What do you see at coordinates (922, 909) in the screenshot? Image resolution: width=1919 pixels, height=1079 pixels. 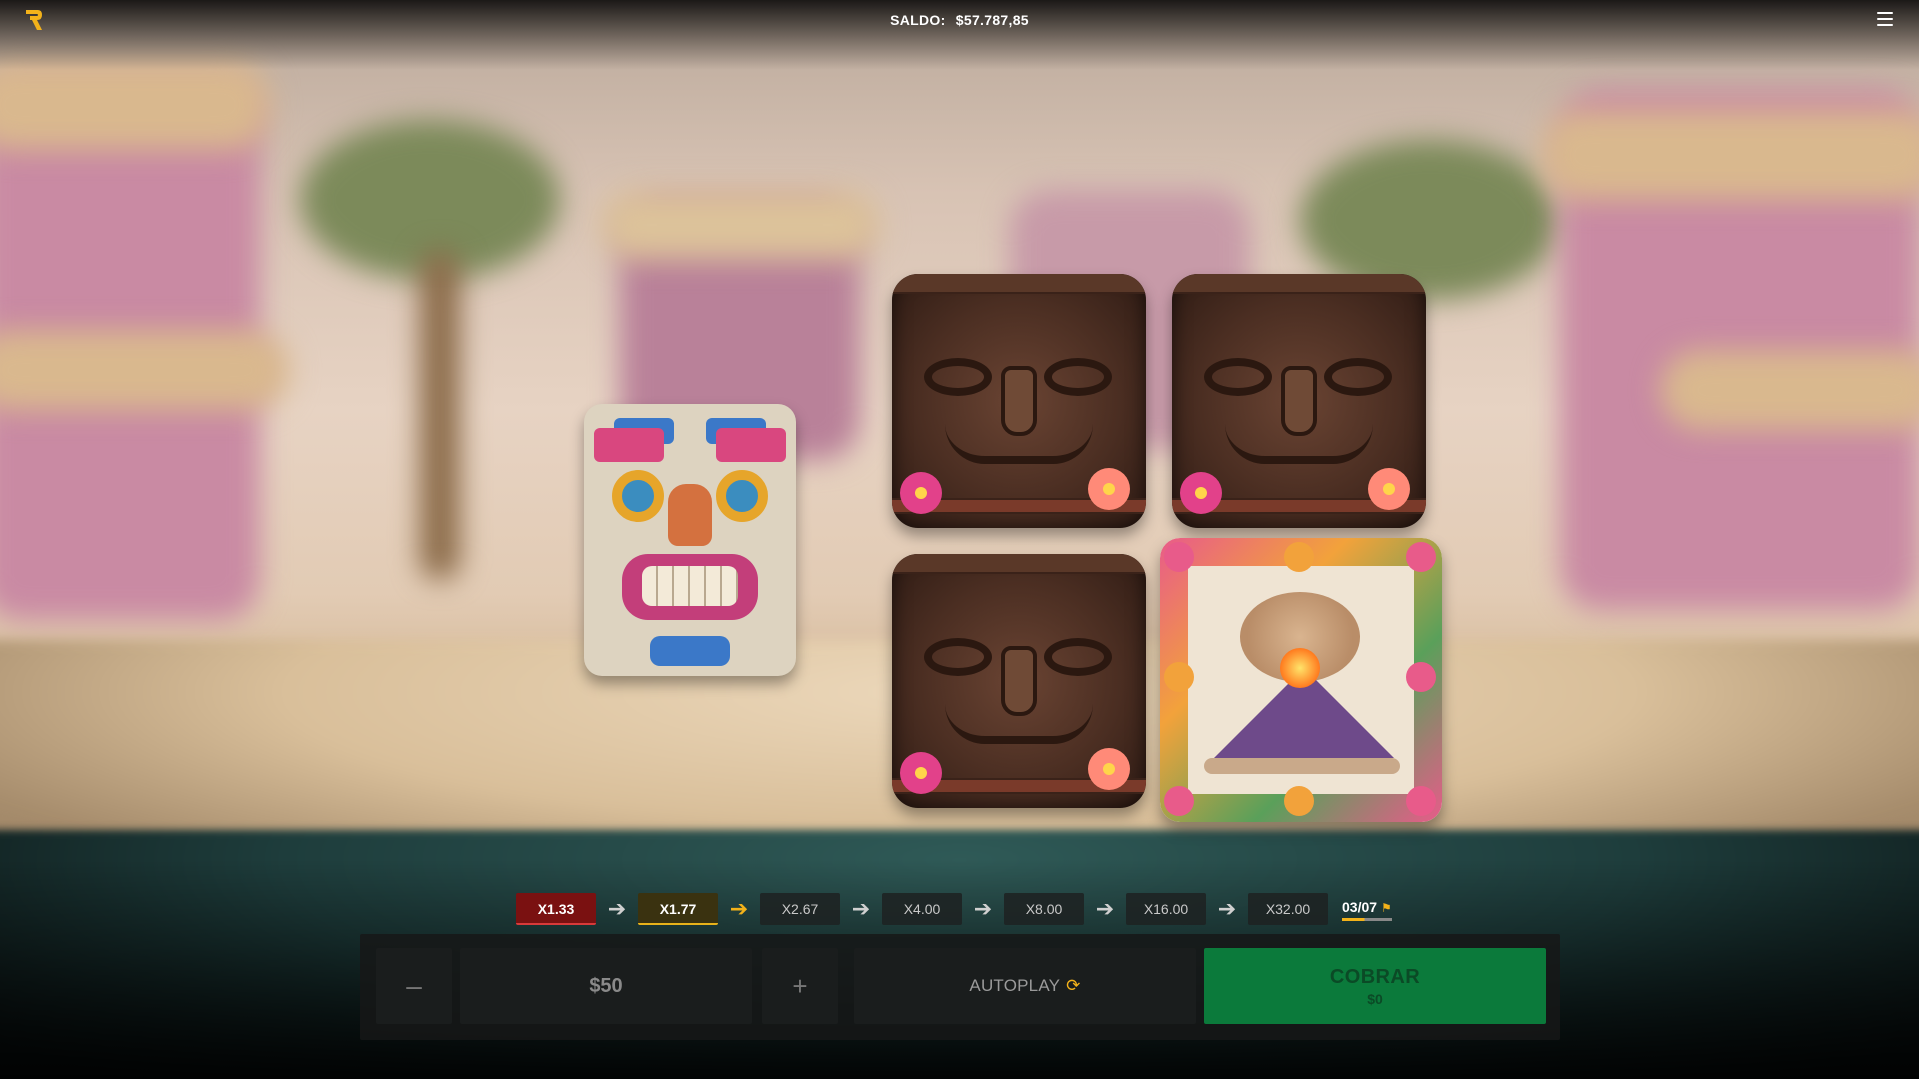 I see `multiplier-step-4: X4.00` at bounding box center [922, 909].